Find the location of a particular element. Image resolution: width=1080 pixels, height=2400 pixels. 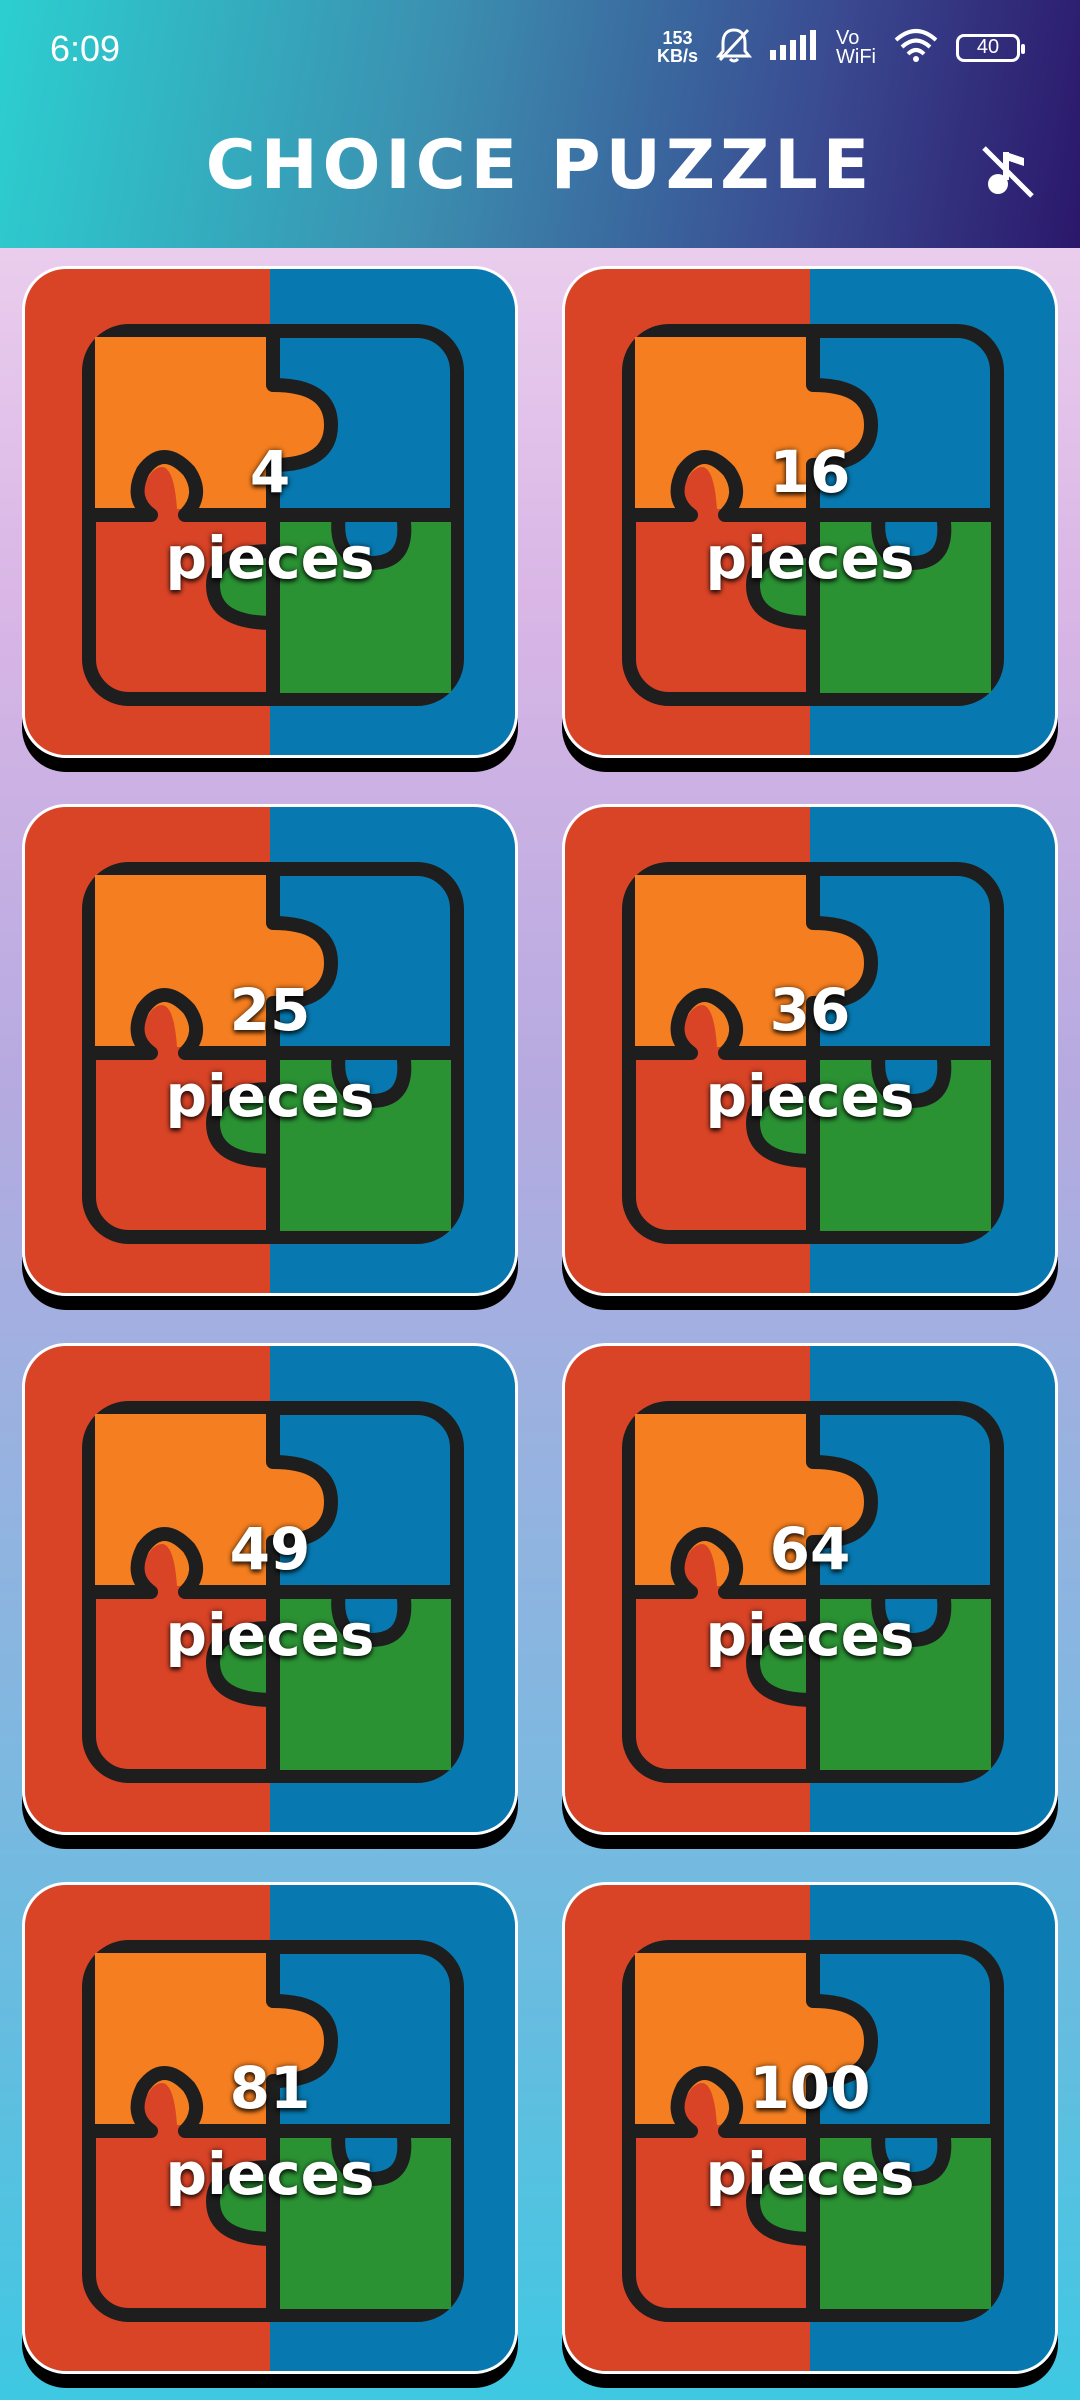

piece-count: 25 is located at coordinates (270, 1010).